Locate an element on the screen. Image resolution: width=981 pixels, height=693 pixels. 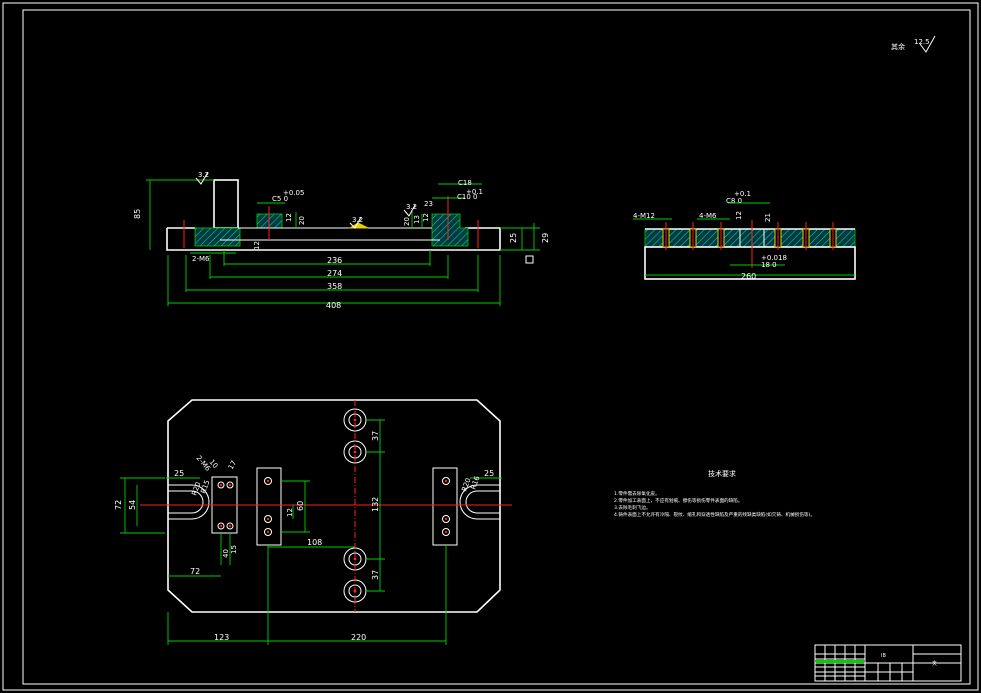
side-dim-c8: C8 0 is located at coordinates (734, 201).